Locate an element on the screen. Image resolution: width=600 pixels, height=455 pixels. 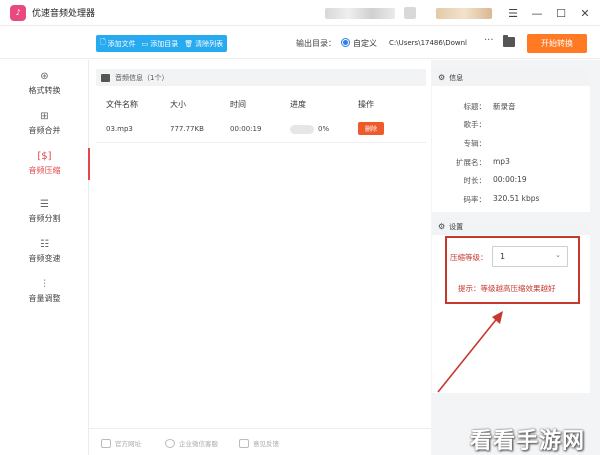
sidebar-item-audio-speed: ☷ 音频变速 is located at coordinates (44, 252).